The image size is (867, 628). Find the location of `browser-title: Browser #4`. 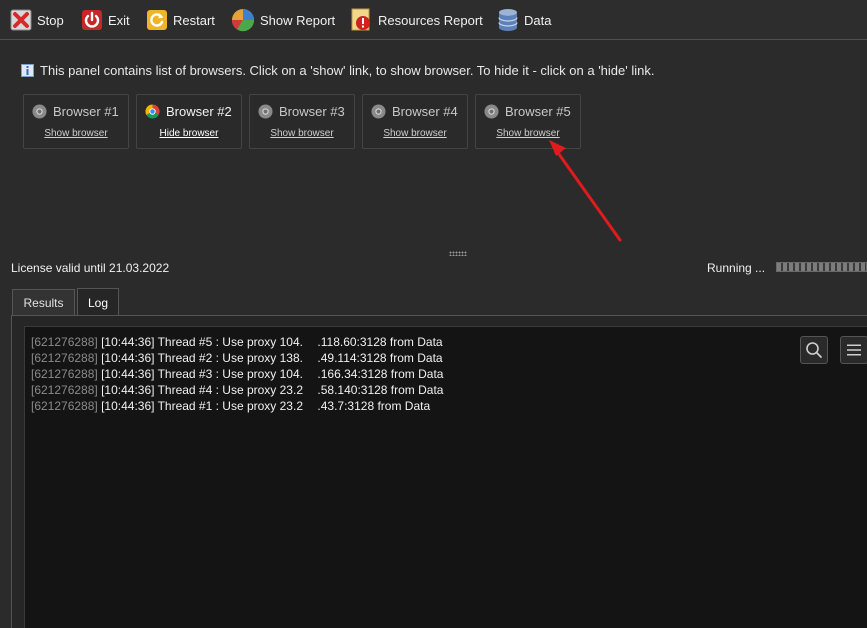

browser-title: Browser #4 is located at coordinates (414, 111).